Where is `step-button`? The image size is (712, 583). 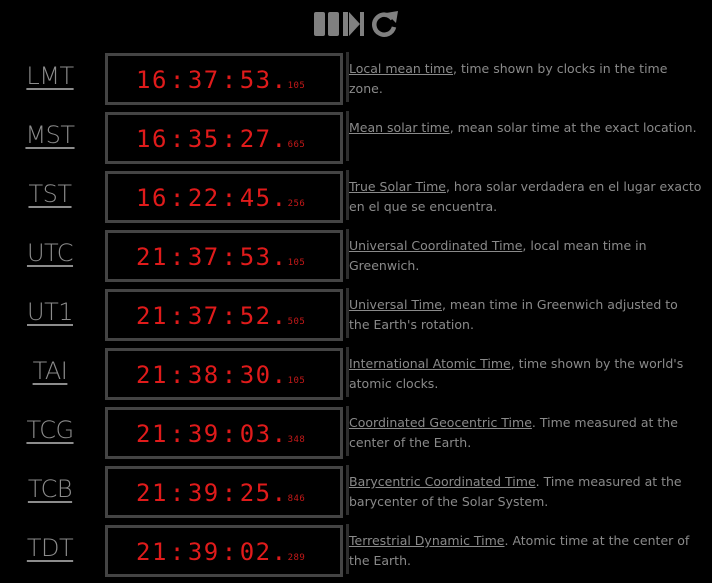
step-button is located at coordinates (354, 24).